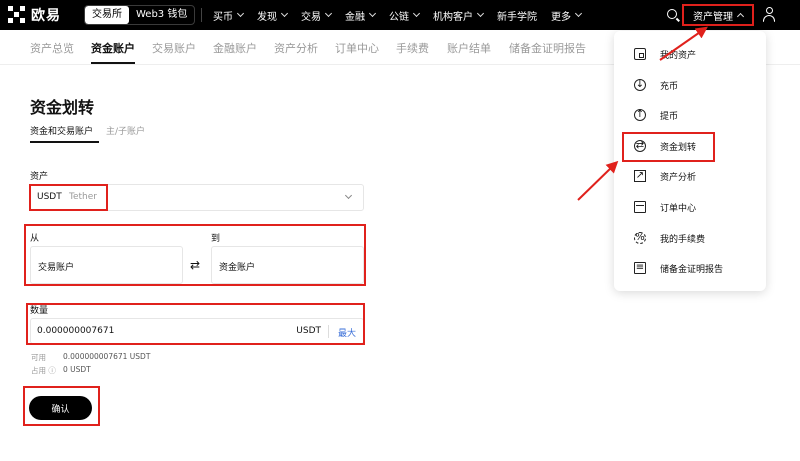  What do you see at coordinates (640, 85) in the screenshot?
I see `deposit-icon: ↓` at bounding box center [640, 85].